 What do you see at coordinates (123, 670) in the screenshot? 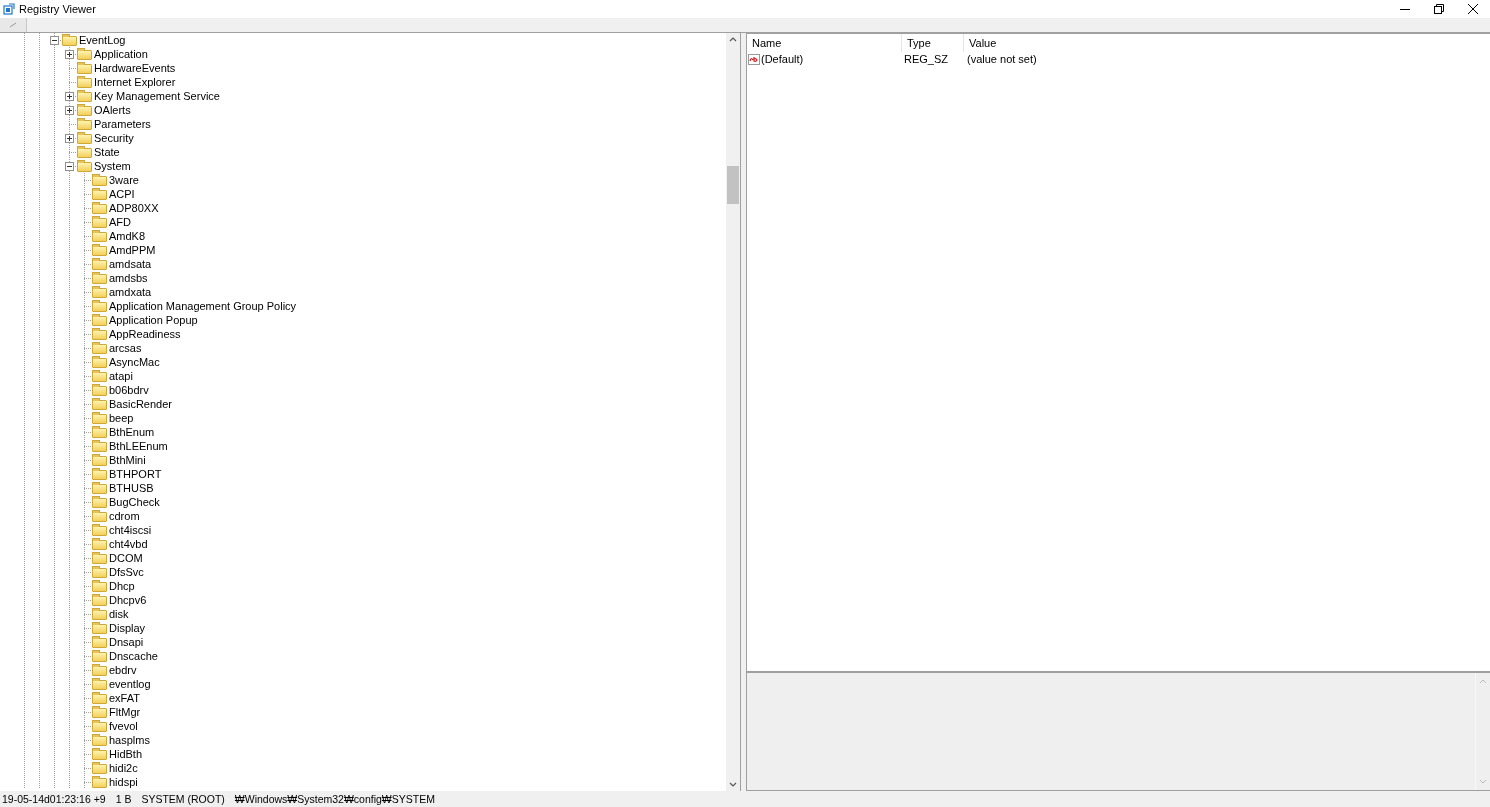
I see `tree-item: ebdrv` at bounding box center [123, 670].